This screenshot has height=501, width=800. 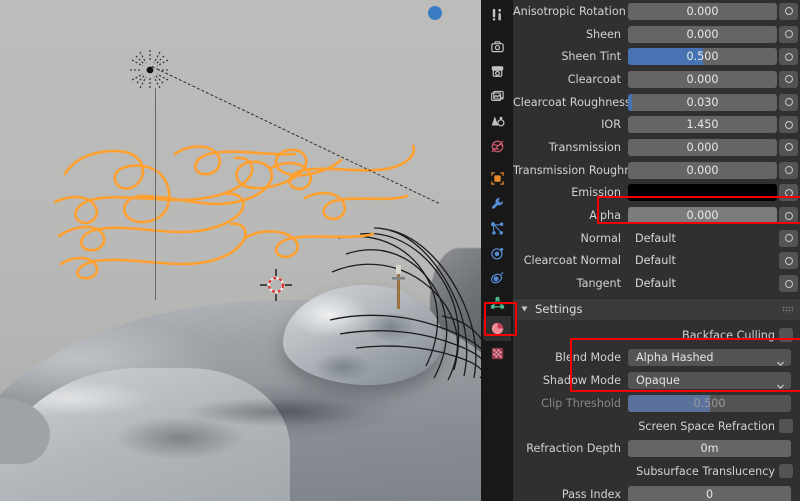 What do you see at coordinates (786, 471) in the screenshot?
I see `subsurface-translucency-checkbox` at bounding box center [786, 471].